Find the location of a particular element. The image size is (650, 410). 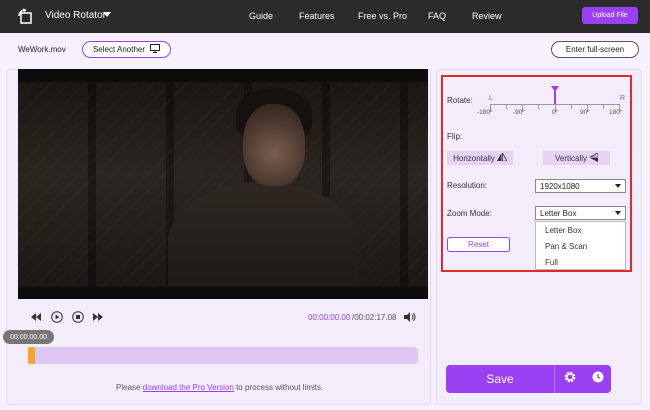

resolution-value: 1920x1080 is located at coordinates (560, 186).